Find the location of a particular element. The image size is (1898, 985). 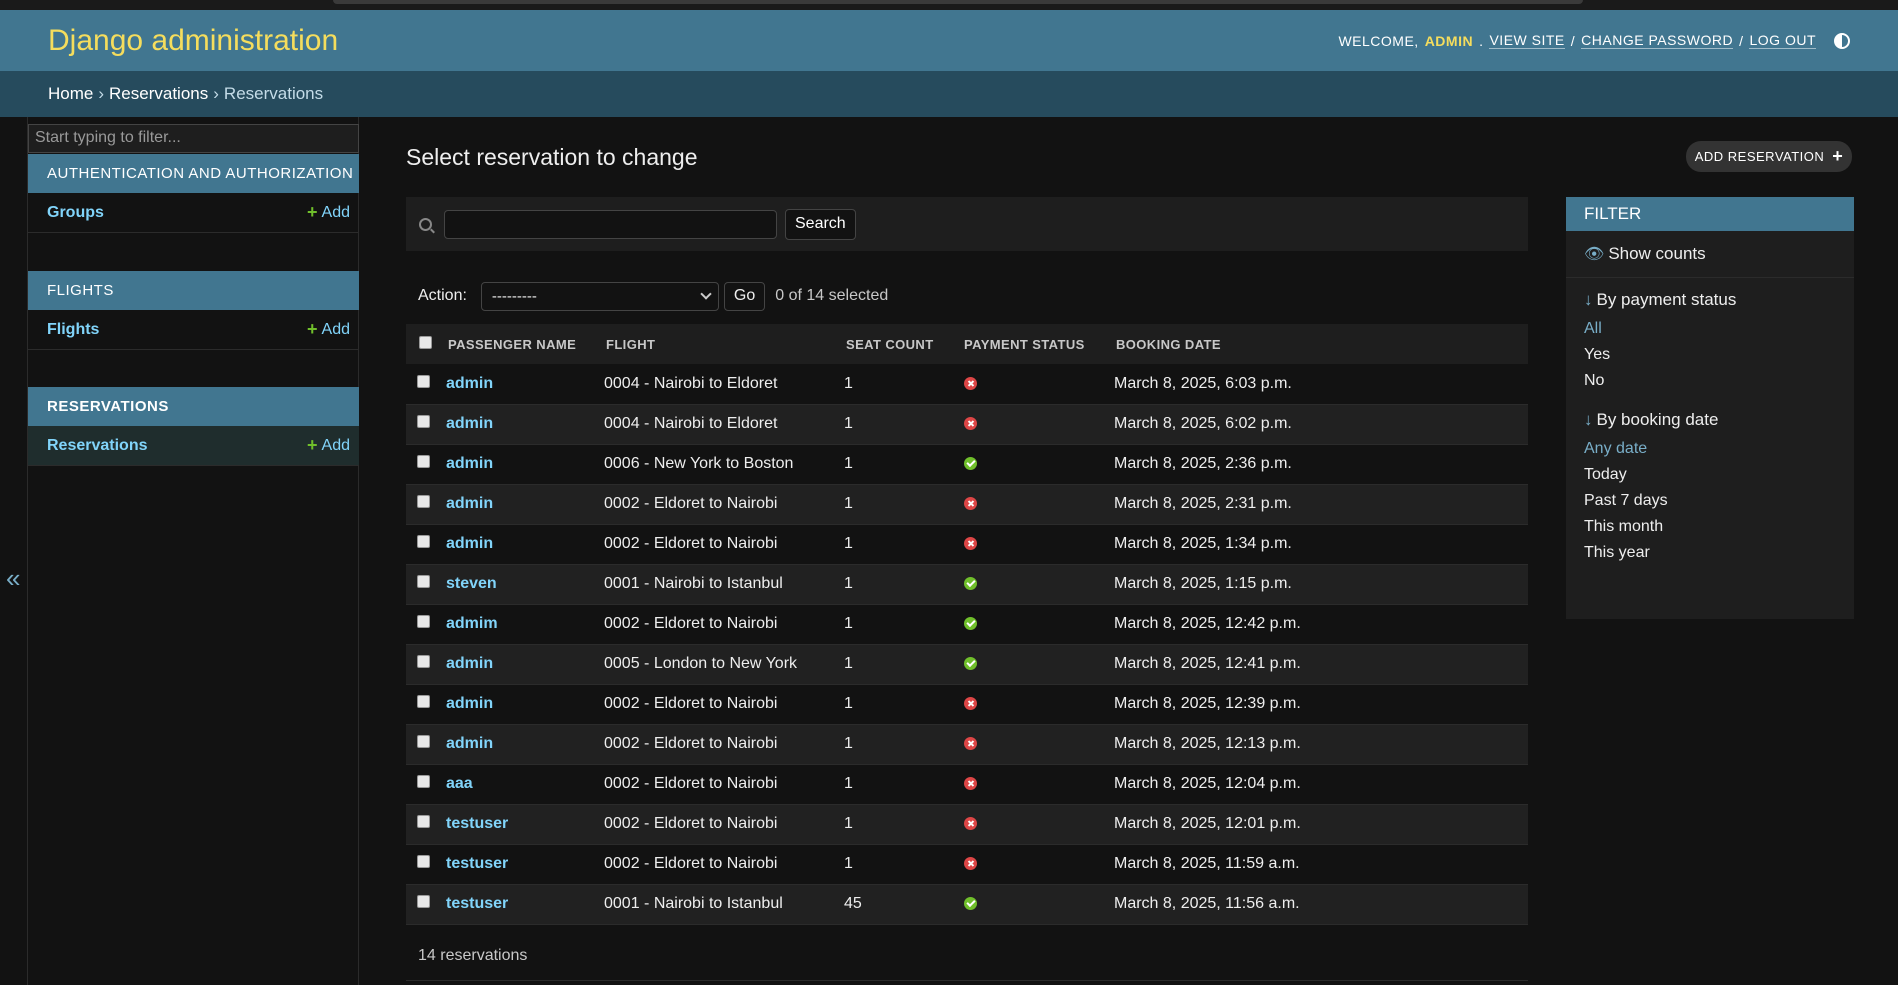

action-select: --------- is located at coordinates (599, 296).